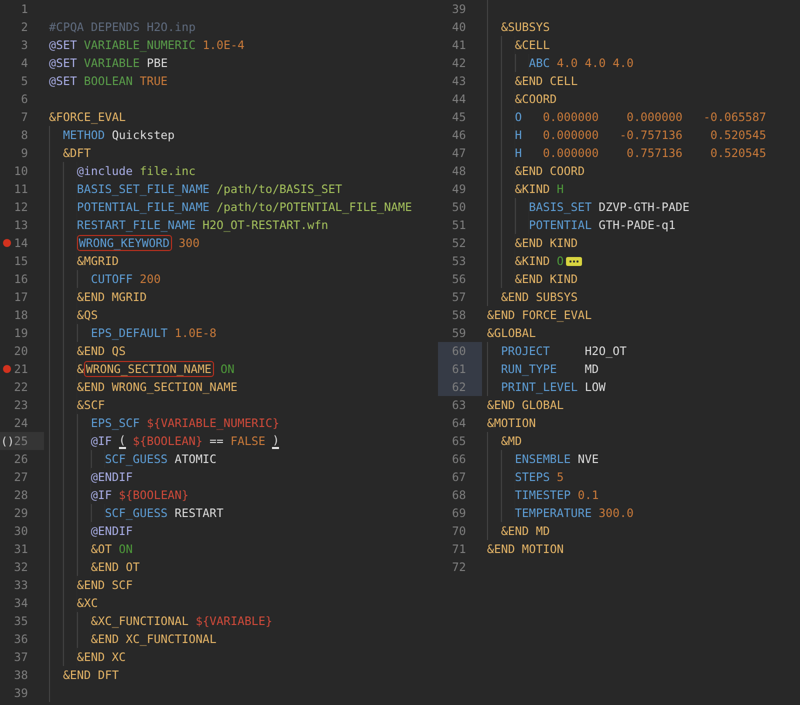 The width and height of the screenshot is (800, 705). I want to click on code-value: LOW, so click(595, 387).